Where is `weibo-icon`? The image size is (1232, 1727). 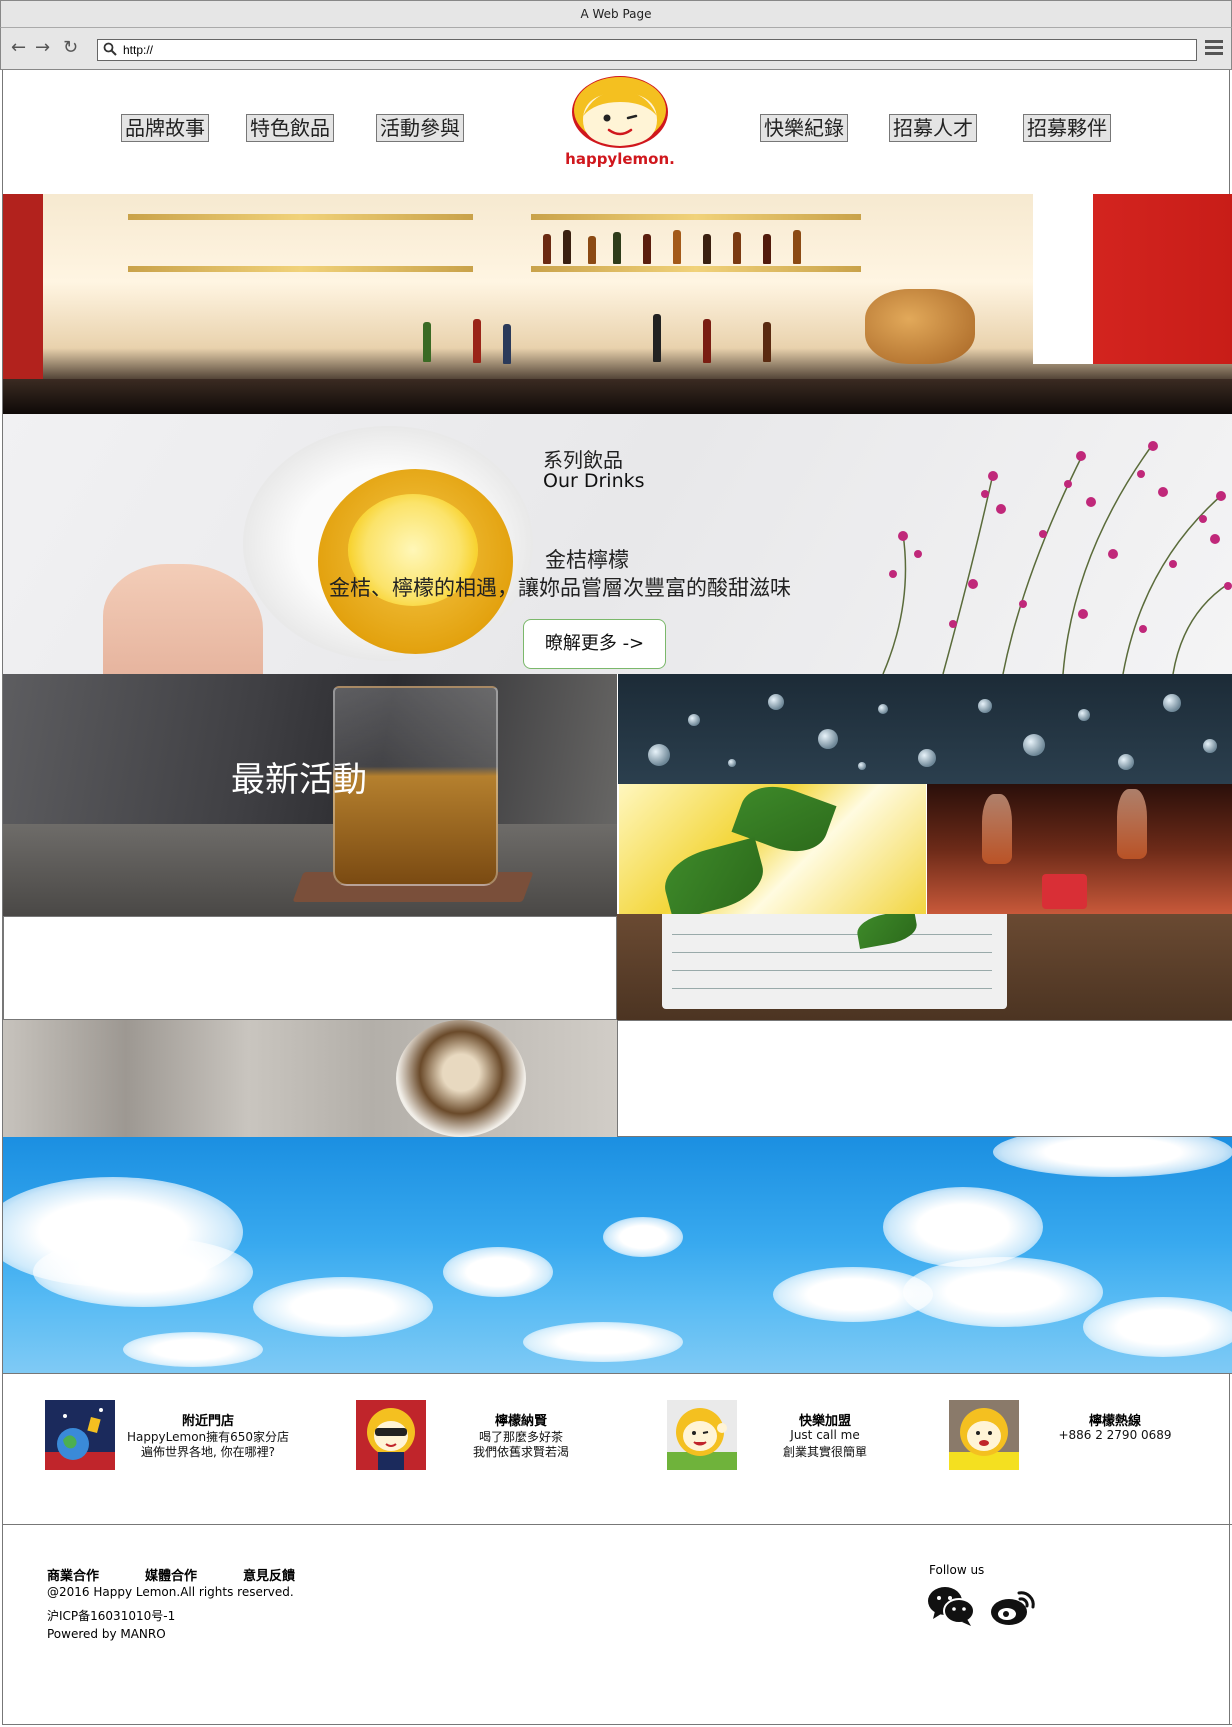 weibo-icon is located at coordinates (1013, 1606).